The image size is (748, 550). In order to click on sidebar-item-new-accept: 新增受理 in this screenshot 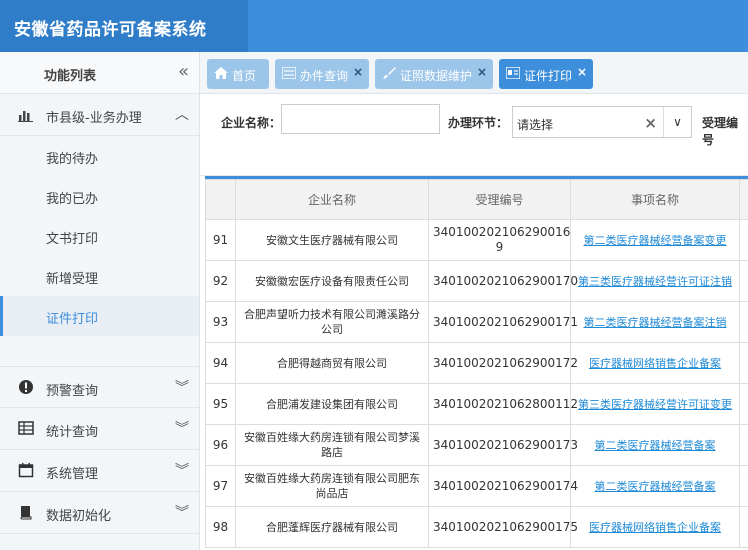, I will do `click(99, 276)`.